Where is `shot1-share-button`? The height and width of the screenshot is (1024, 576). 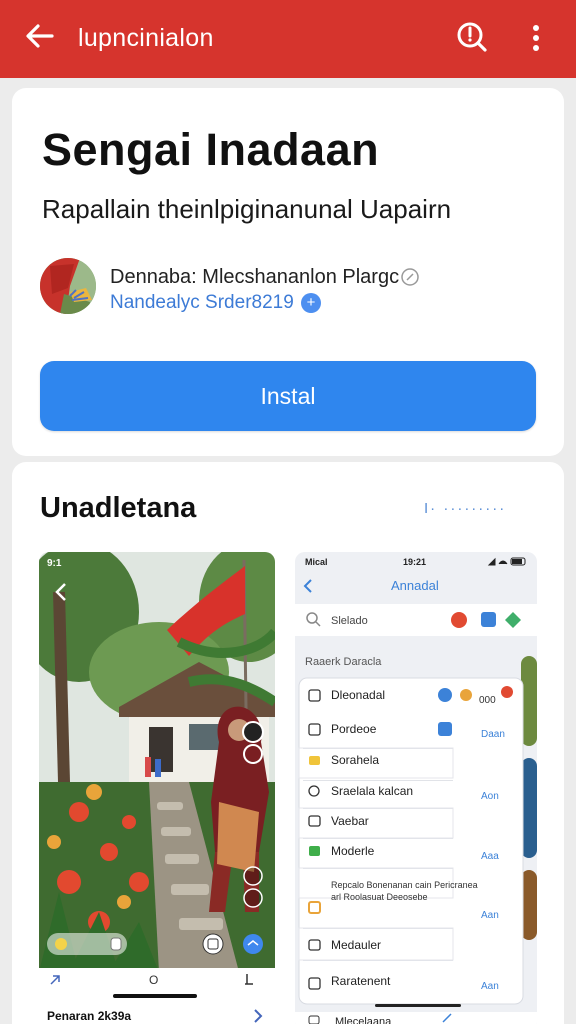 shot1-share-button is located at coordinates (253, 944).